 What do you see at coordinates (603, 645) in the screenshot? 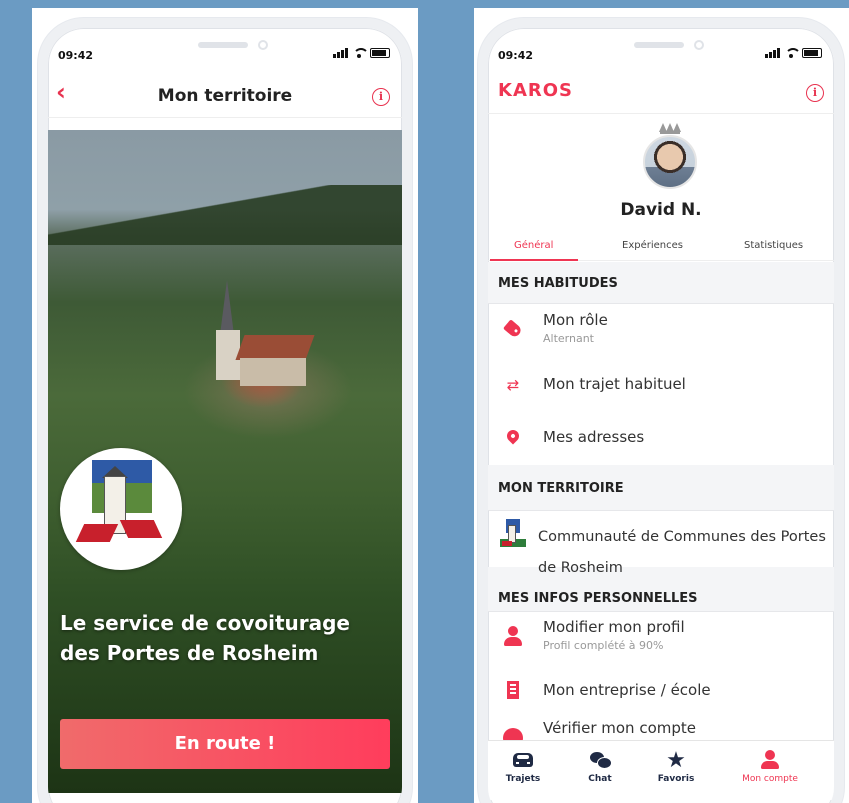
I see `list-item-sublabel: Profil complété à 90%` at bounding box center [603, 645].